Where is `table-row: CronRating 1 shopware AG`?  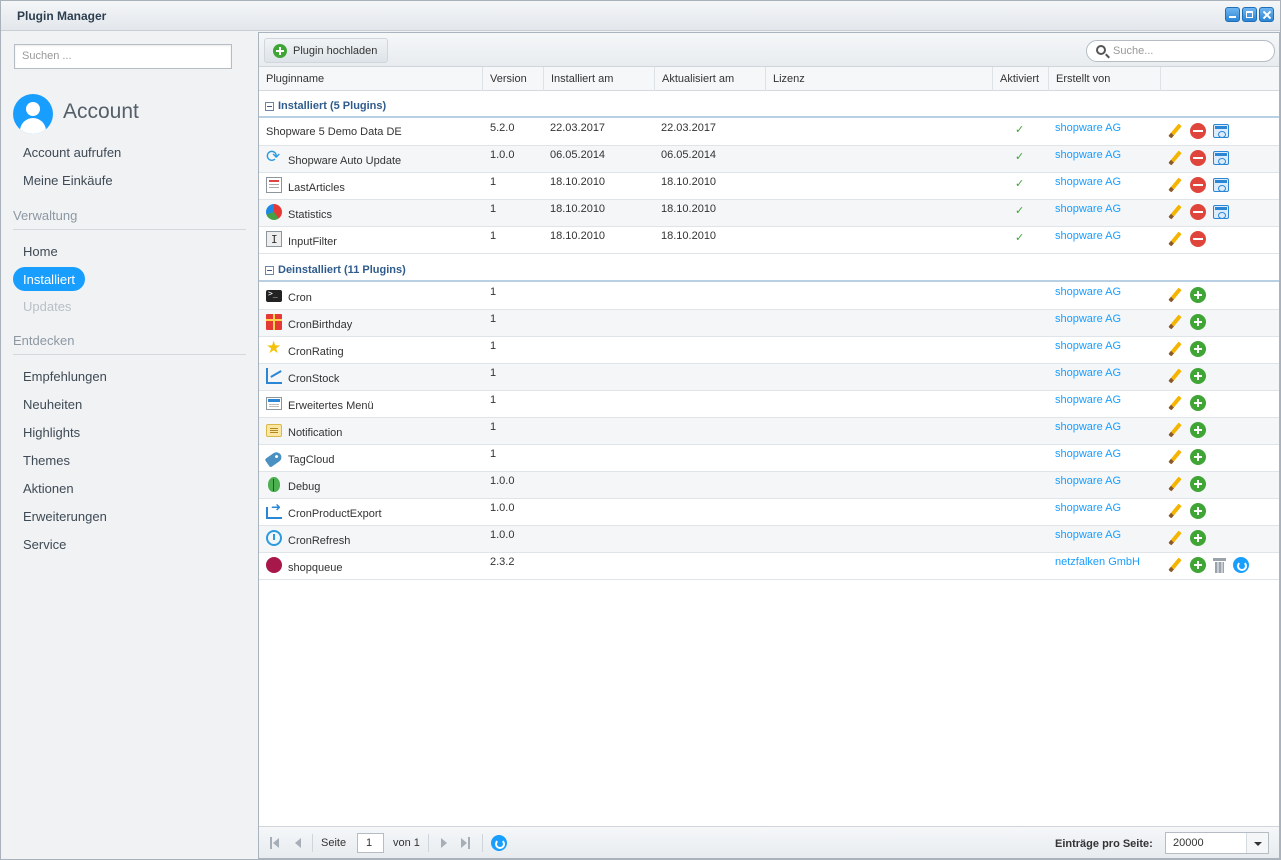
table-row: CronRating 1 shopware AG is located at coordinates (769, 350).